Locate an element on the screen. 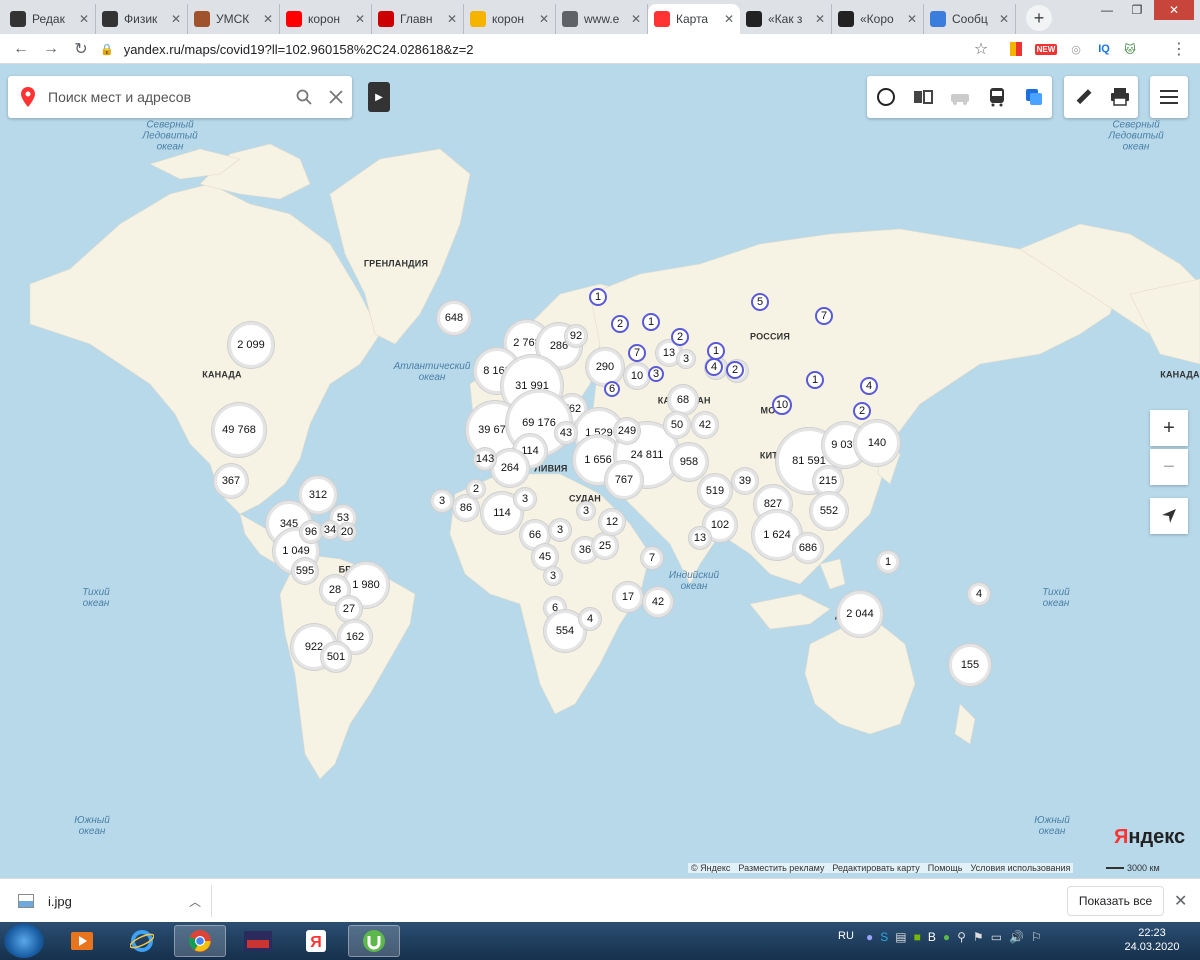 The height and width of the screenshot is (960, 1200). restore-button: ❐ is located at coordinates (1137, 10).